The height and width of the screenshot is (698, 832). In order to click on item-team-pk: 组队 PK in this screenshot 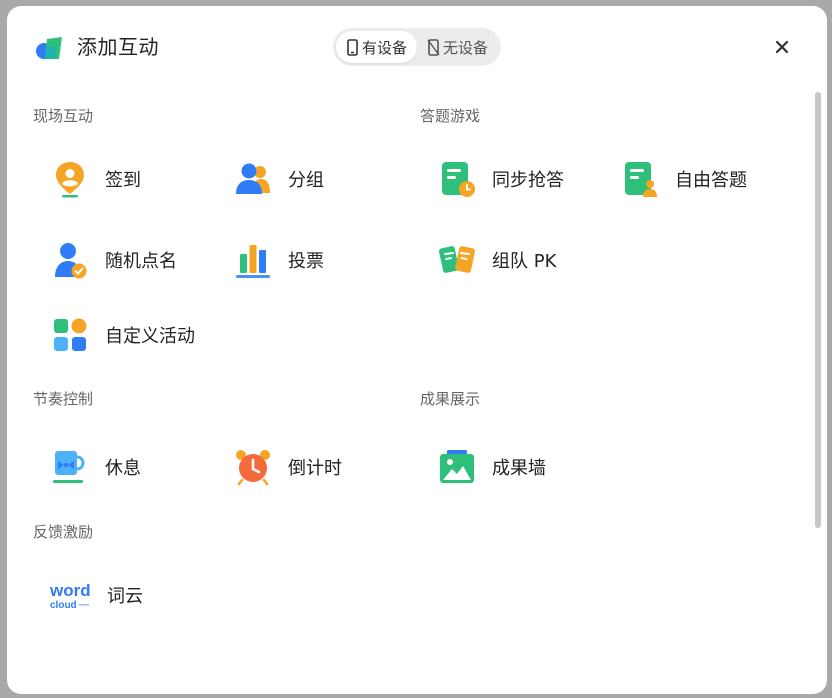, I will do `click(493, 260)`.